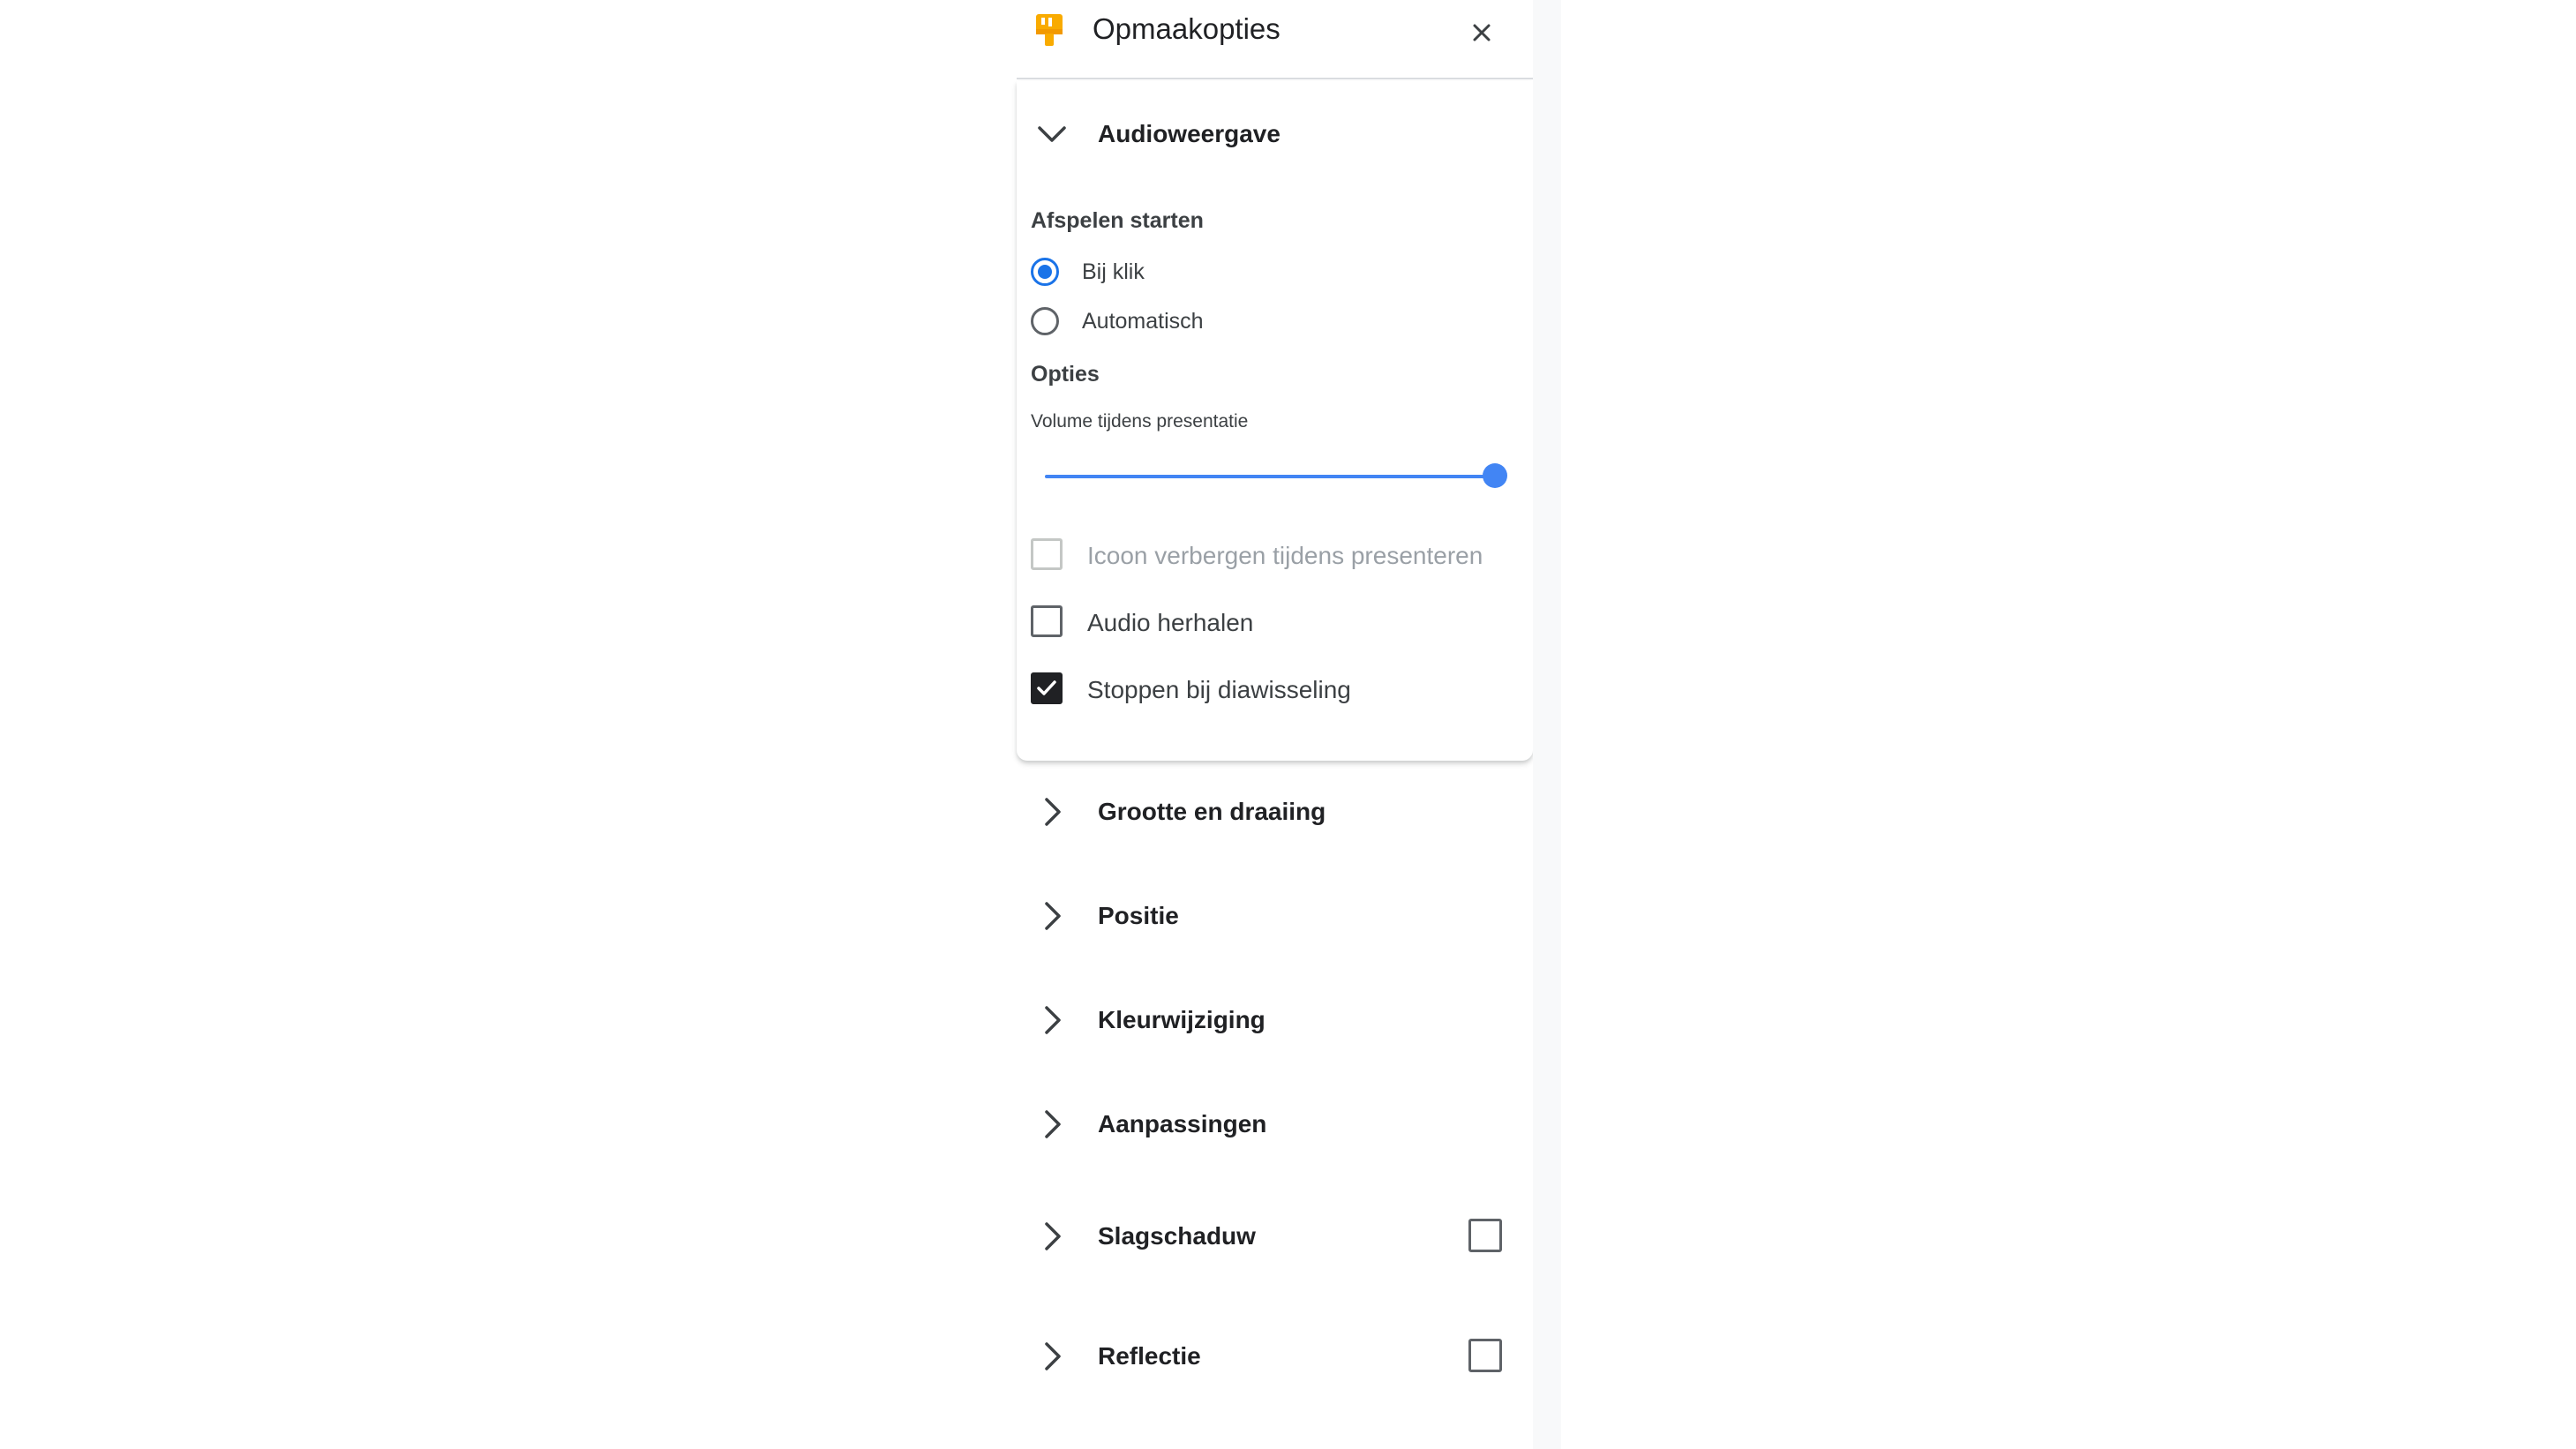  What do you see at coordinates (1113, 271) in the screenshot?
I see `radio-label: Bij klik` at bounding box center [1113, 271].